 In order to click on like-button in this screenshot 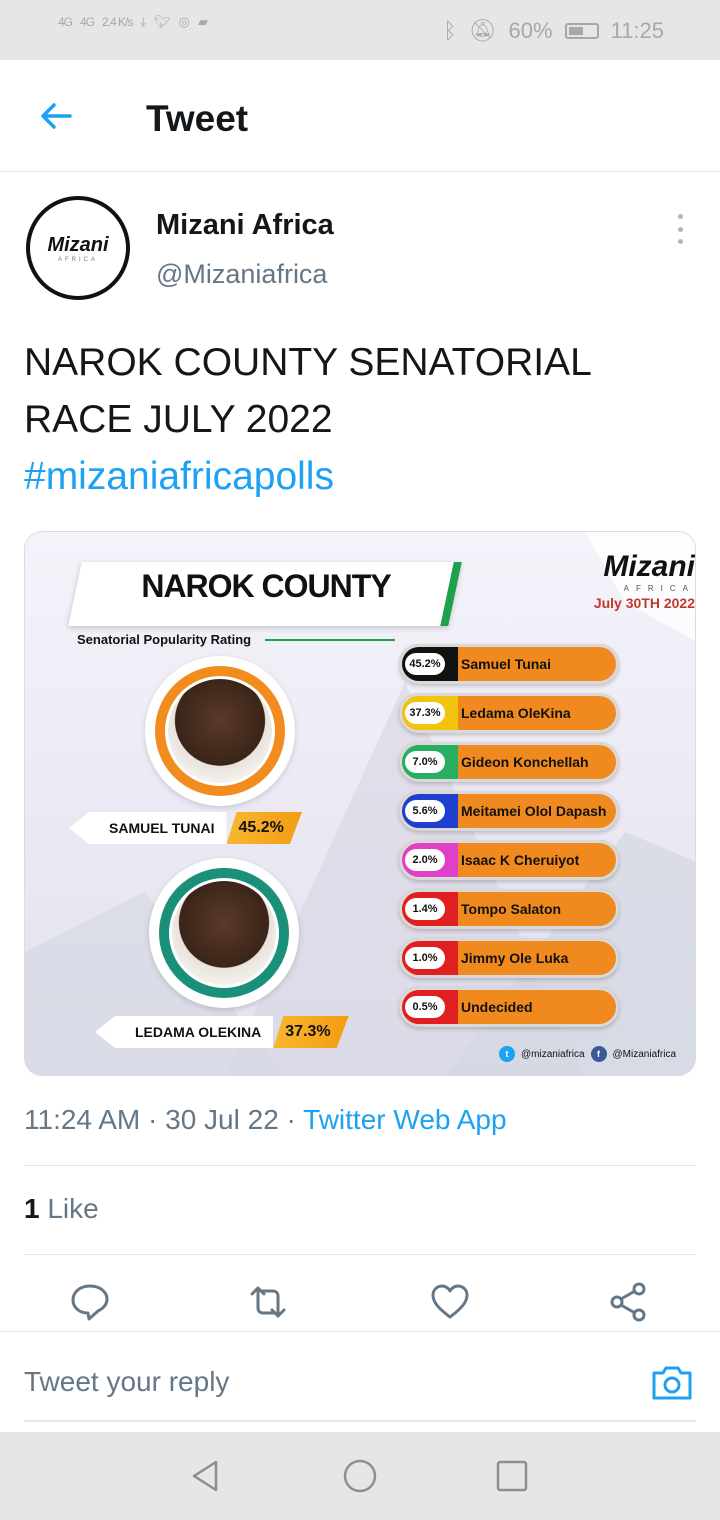, I will do `click(450, 1302)`.